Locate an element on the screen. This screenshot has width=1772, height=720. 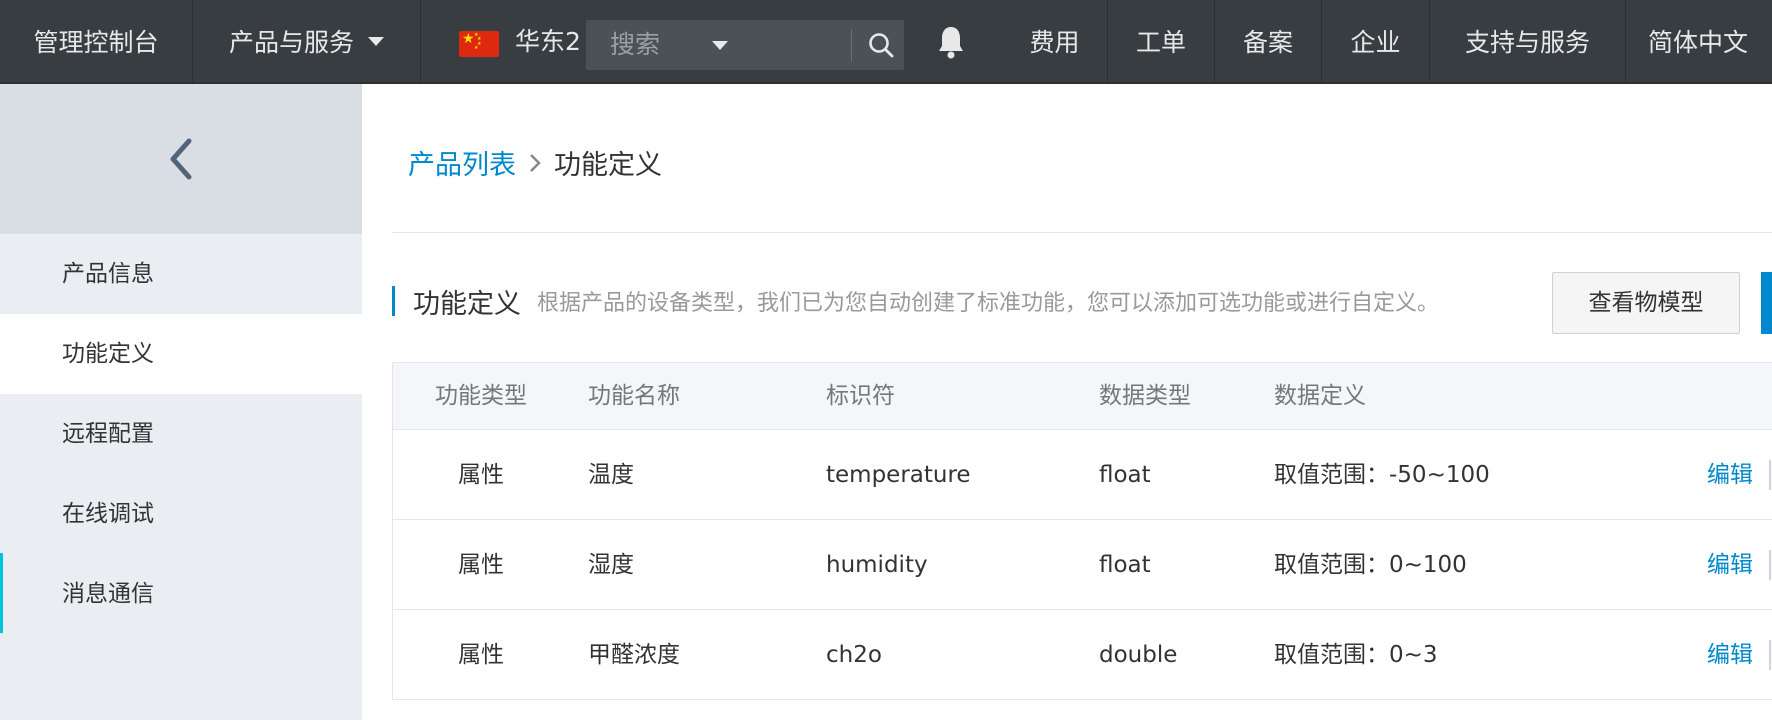
sidebar-item-label: 远程配置 is located at coordinates (108, 434).